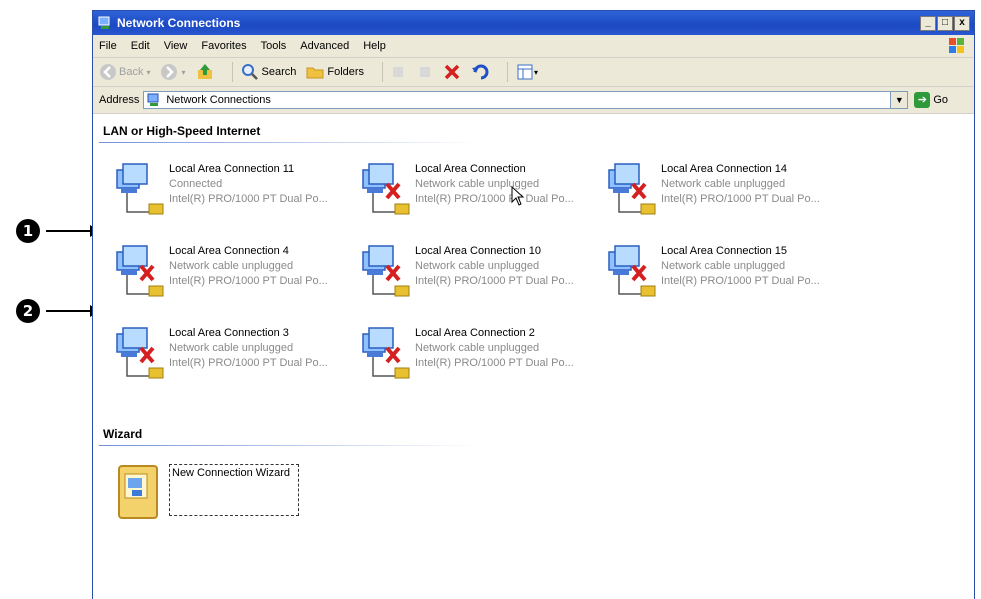 The height and width of the screenshot is (599, 981). What do you see at coordinates (928, 23) in the screenshot?
I see `minimize-button: _` at bounding box center [928, 23].